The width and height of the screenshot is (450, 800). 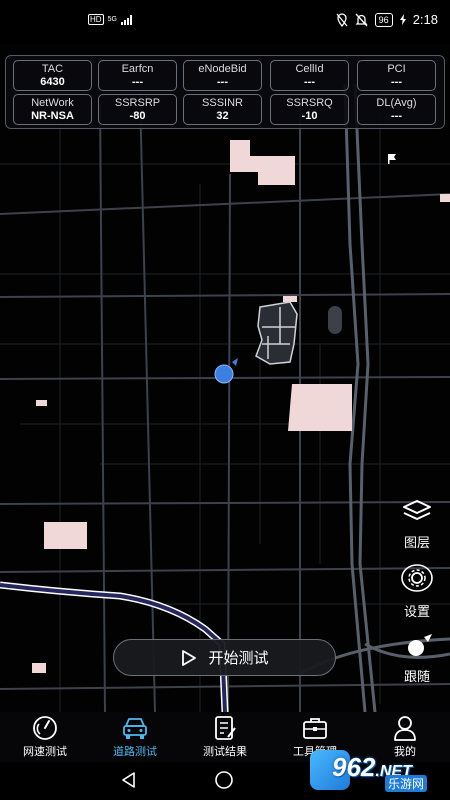 I want to click on info-value: -10, so click(x=309, y=116).